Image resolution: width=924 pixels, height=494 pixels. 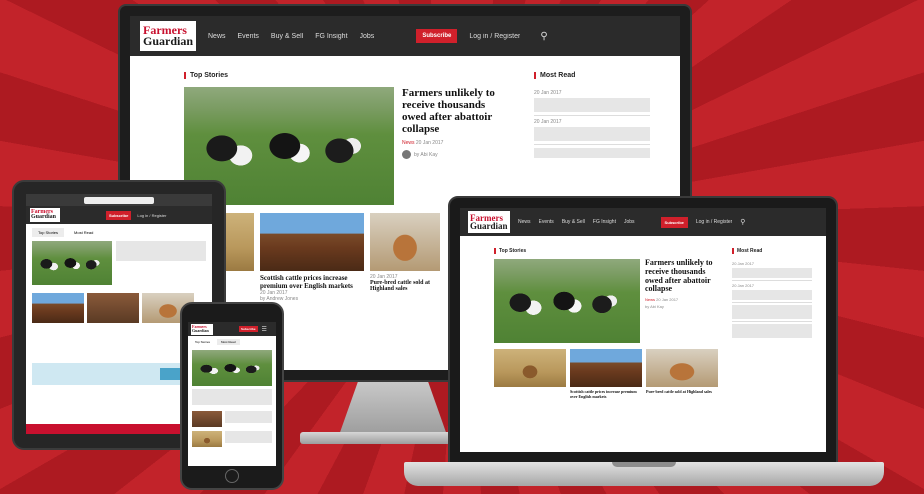 I want to click on tablet-tabs: Top Stories Most Read, so click(x=119, y=232).